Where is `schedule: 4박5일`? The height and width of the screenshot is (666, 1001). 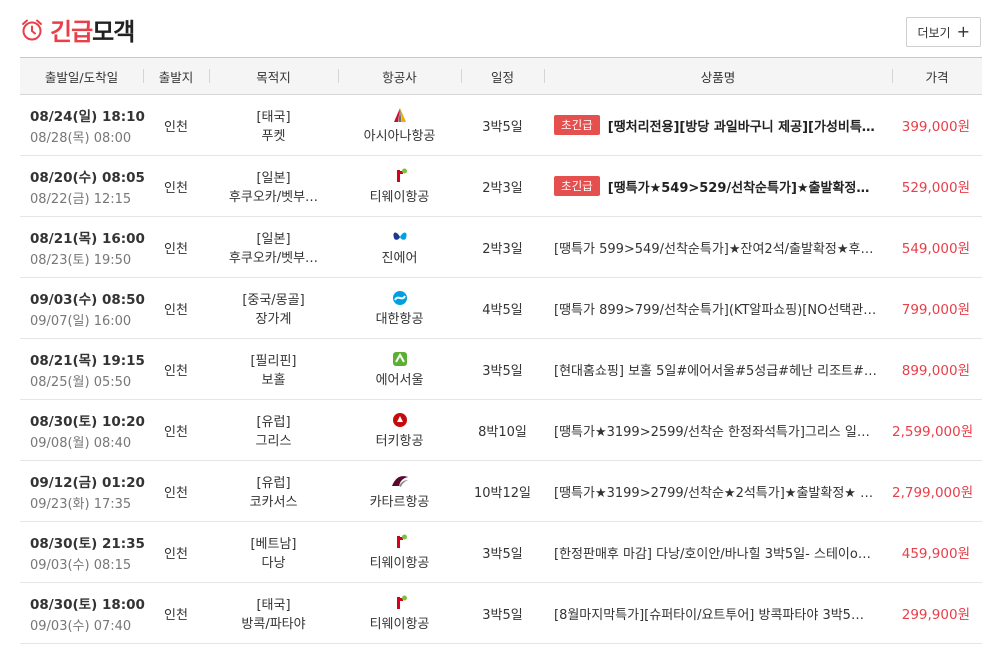 schedule: 4박5일 is located at coordinates (502, 310).